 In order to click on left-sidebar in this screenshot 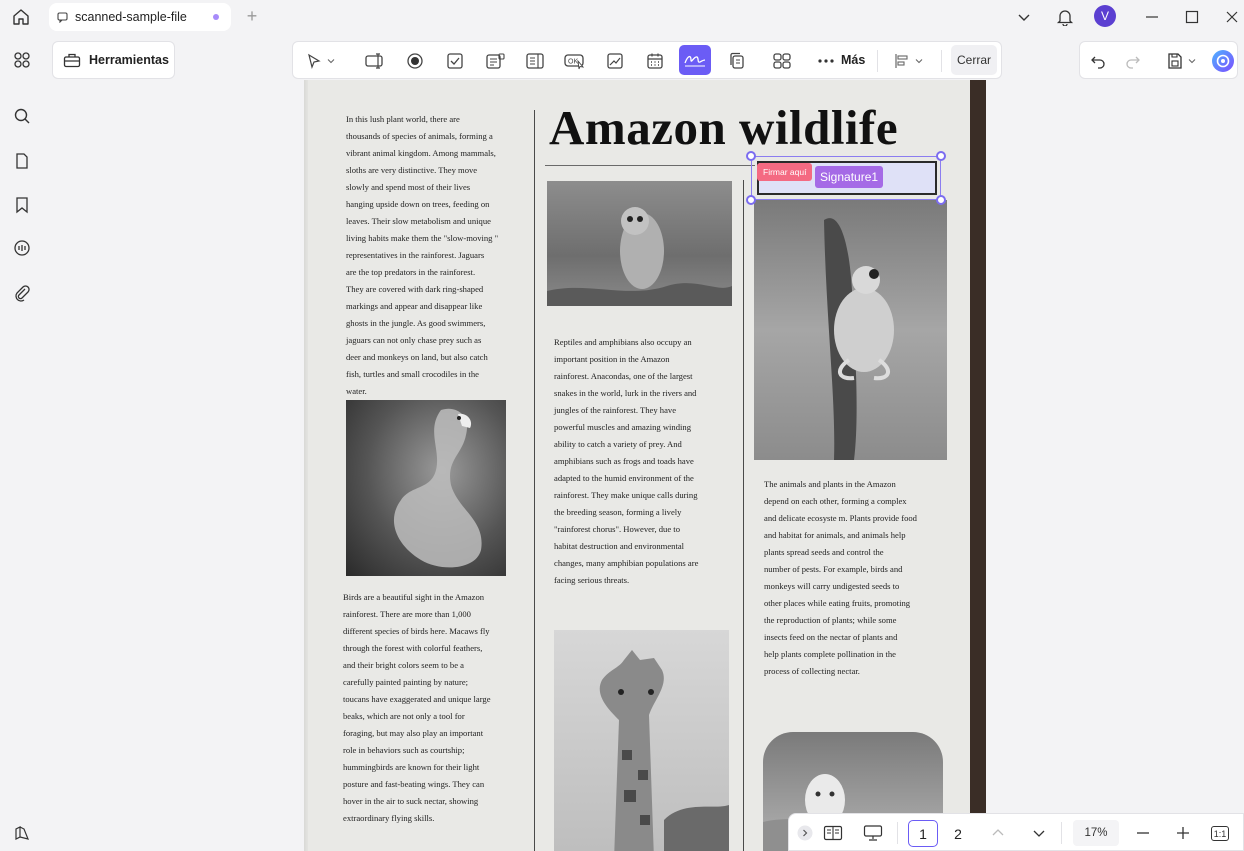, I will do `click(22, 442)`.